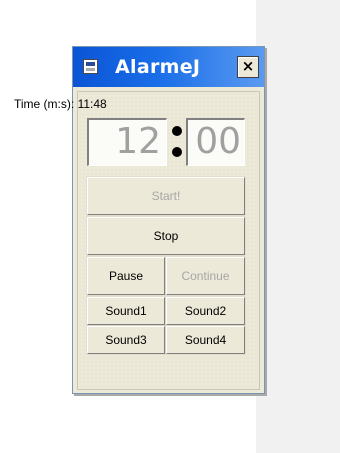  Describe the element at coordinates (205, 311) in the screenshot. I see `sound2-button: Sound2` at that location.